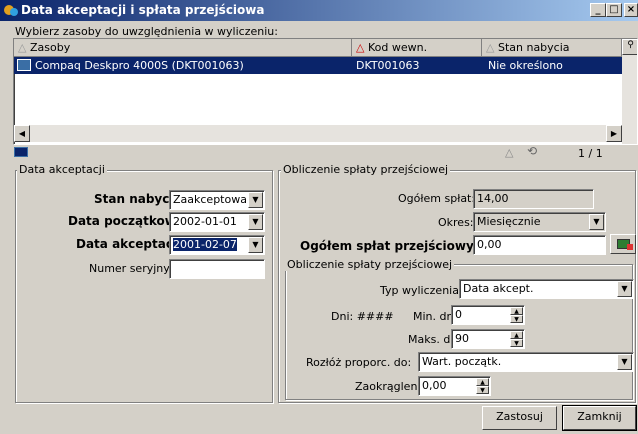 The height and width of the screenshot is (434, 638). I want to click on distribute-value: Wart. początk., so click(462, 361).